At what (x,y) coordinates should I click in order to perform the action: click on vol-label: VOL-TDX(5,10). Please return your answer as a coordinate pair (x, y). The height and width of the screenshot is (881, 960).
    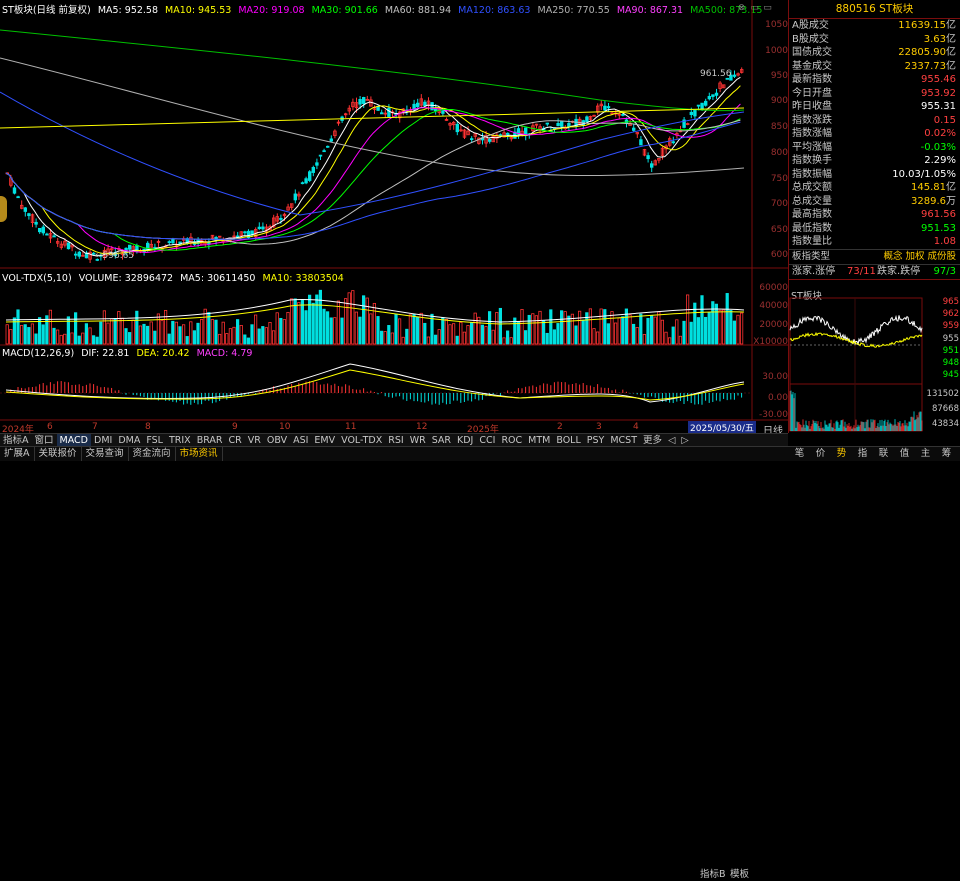
    Looking at the image, I should click on (37, 278).